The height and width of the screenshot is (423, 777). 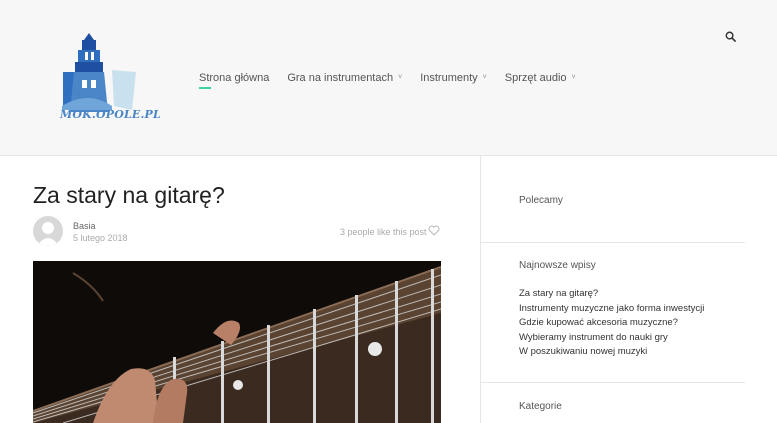 What do you see at coordinates (110, 114) in the screenshot?
I see `logo-text: MOK.OPOLE.PL` at bounding box center [110, 114].